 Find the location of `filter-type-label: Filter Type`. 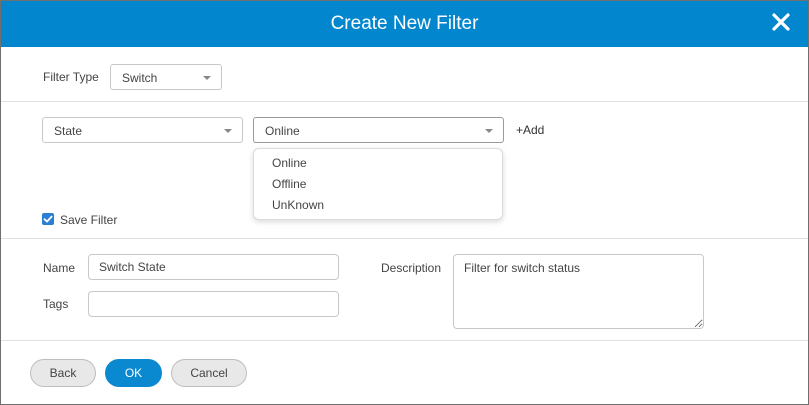

filter-type-label: Filter Type is located at coordinates (71, 77).